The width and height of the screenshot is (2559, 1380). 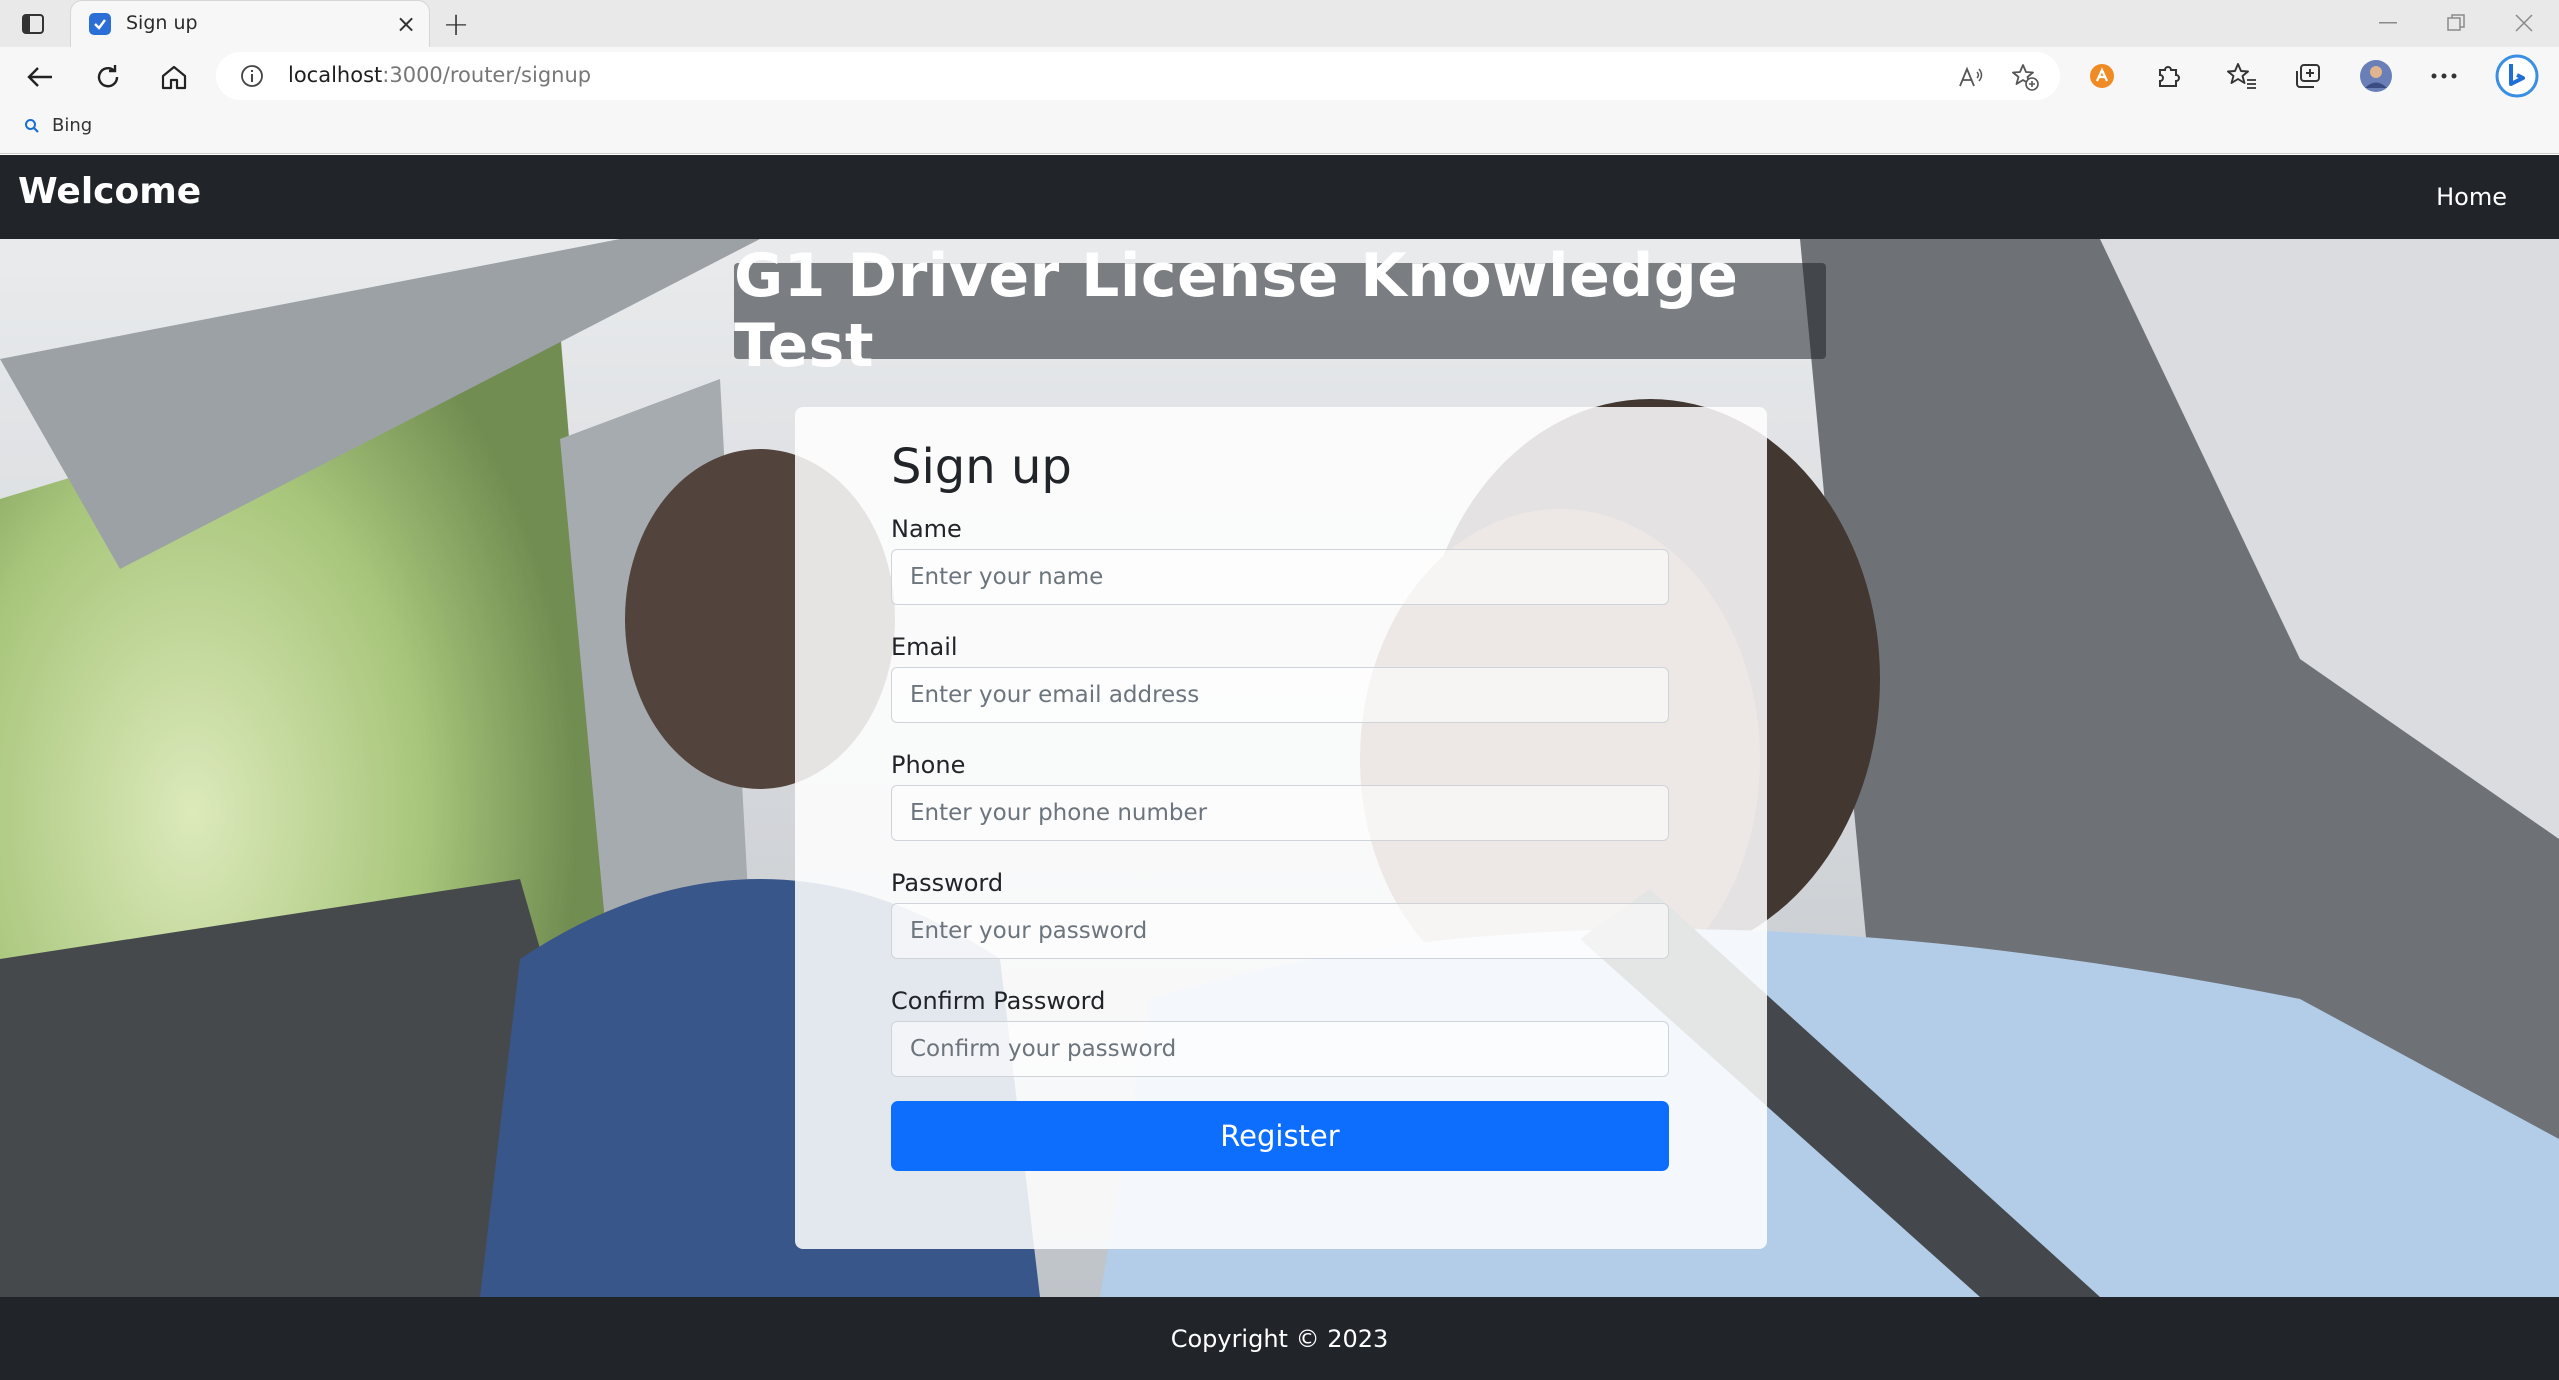 What do you see at coordinates (162, 23) in the screenshot?
I see `tab-title: Sign up` at bounding box center [162, 23].